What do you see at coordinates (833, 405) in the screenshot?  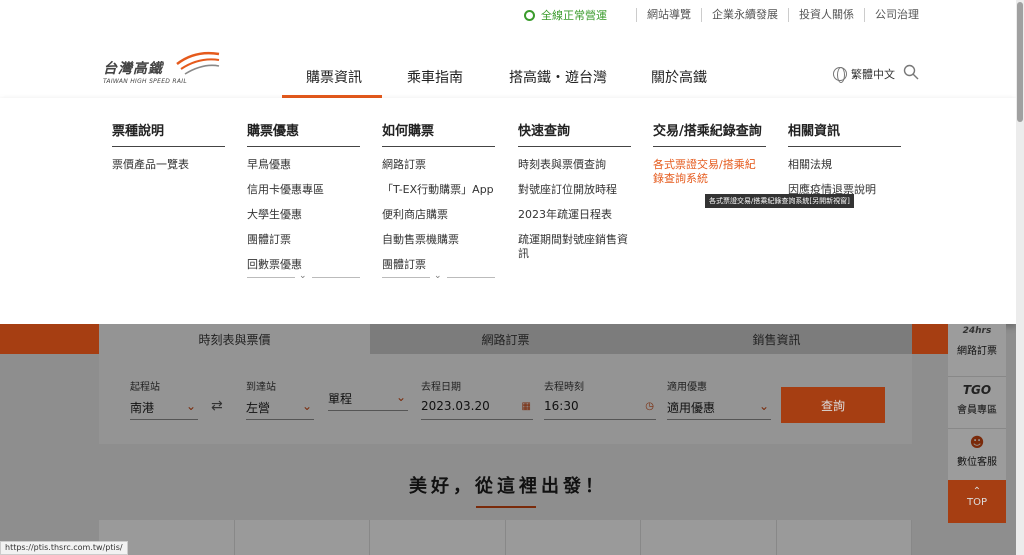 I see `search-button: 查詢` at bounding box center [833, 405].